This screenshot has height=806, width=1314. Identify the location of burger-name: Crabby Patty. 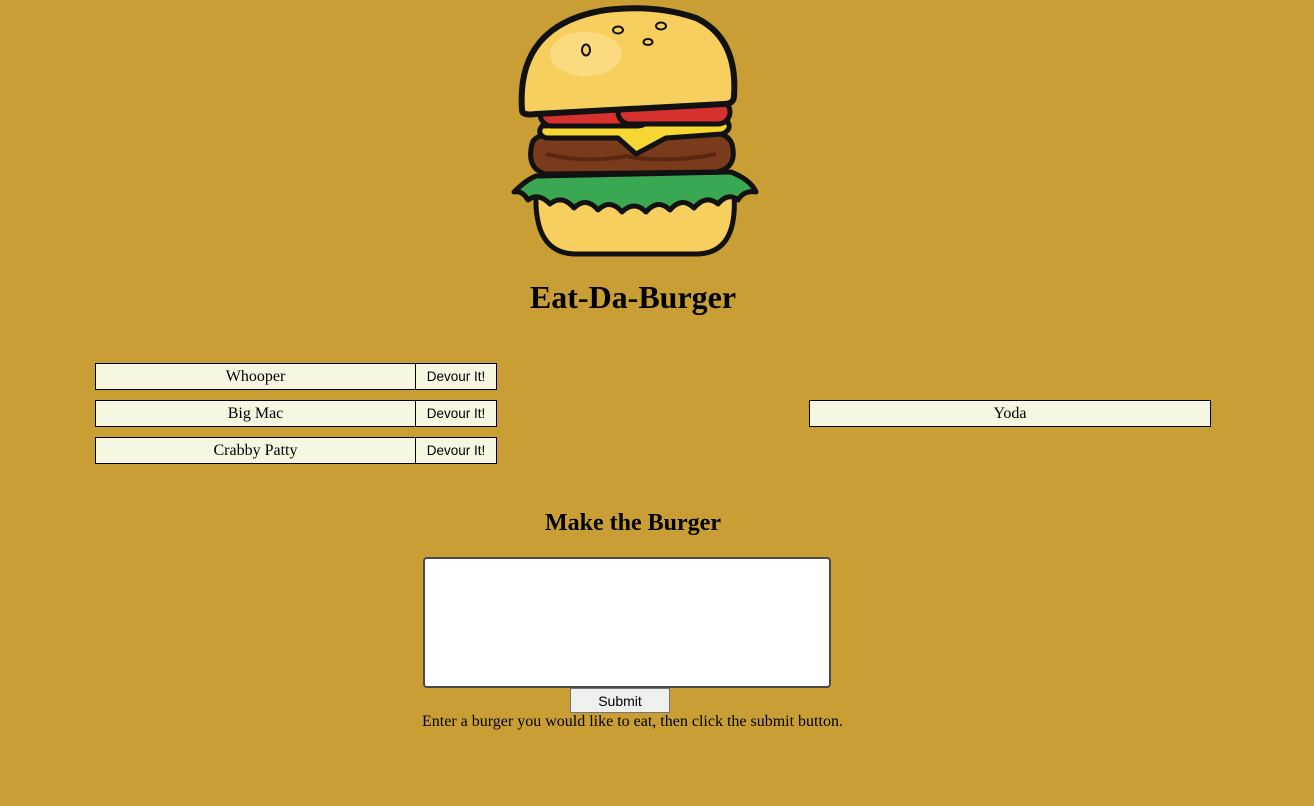
(255, 450).